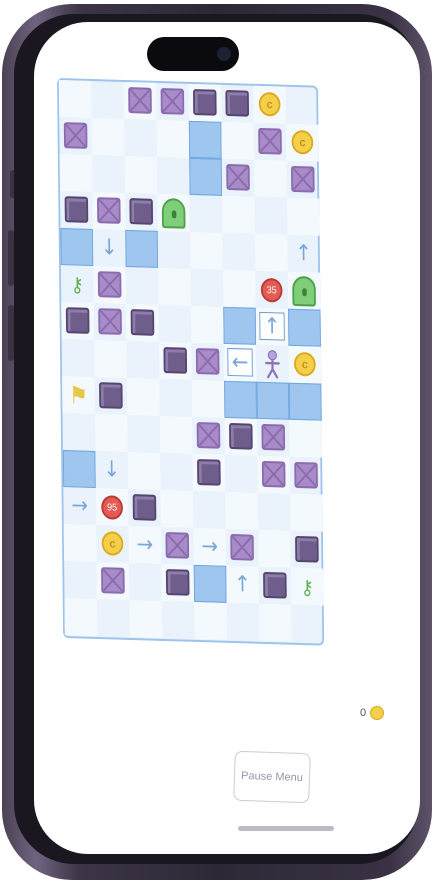 The width and height of the screenshot is (435, 883). I want to click on arrow-left-icon: ←, so click(240, 362).